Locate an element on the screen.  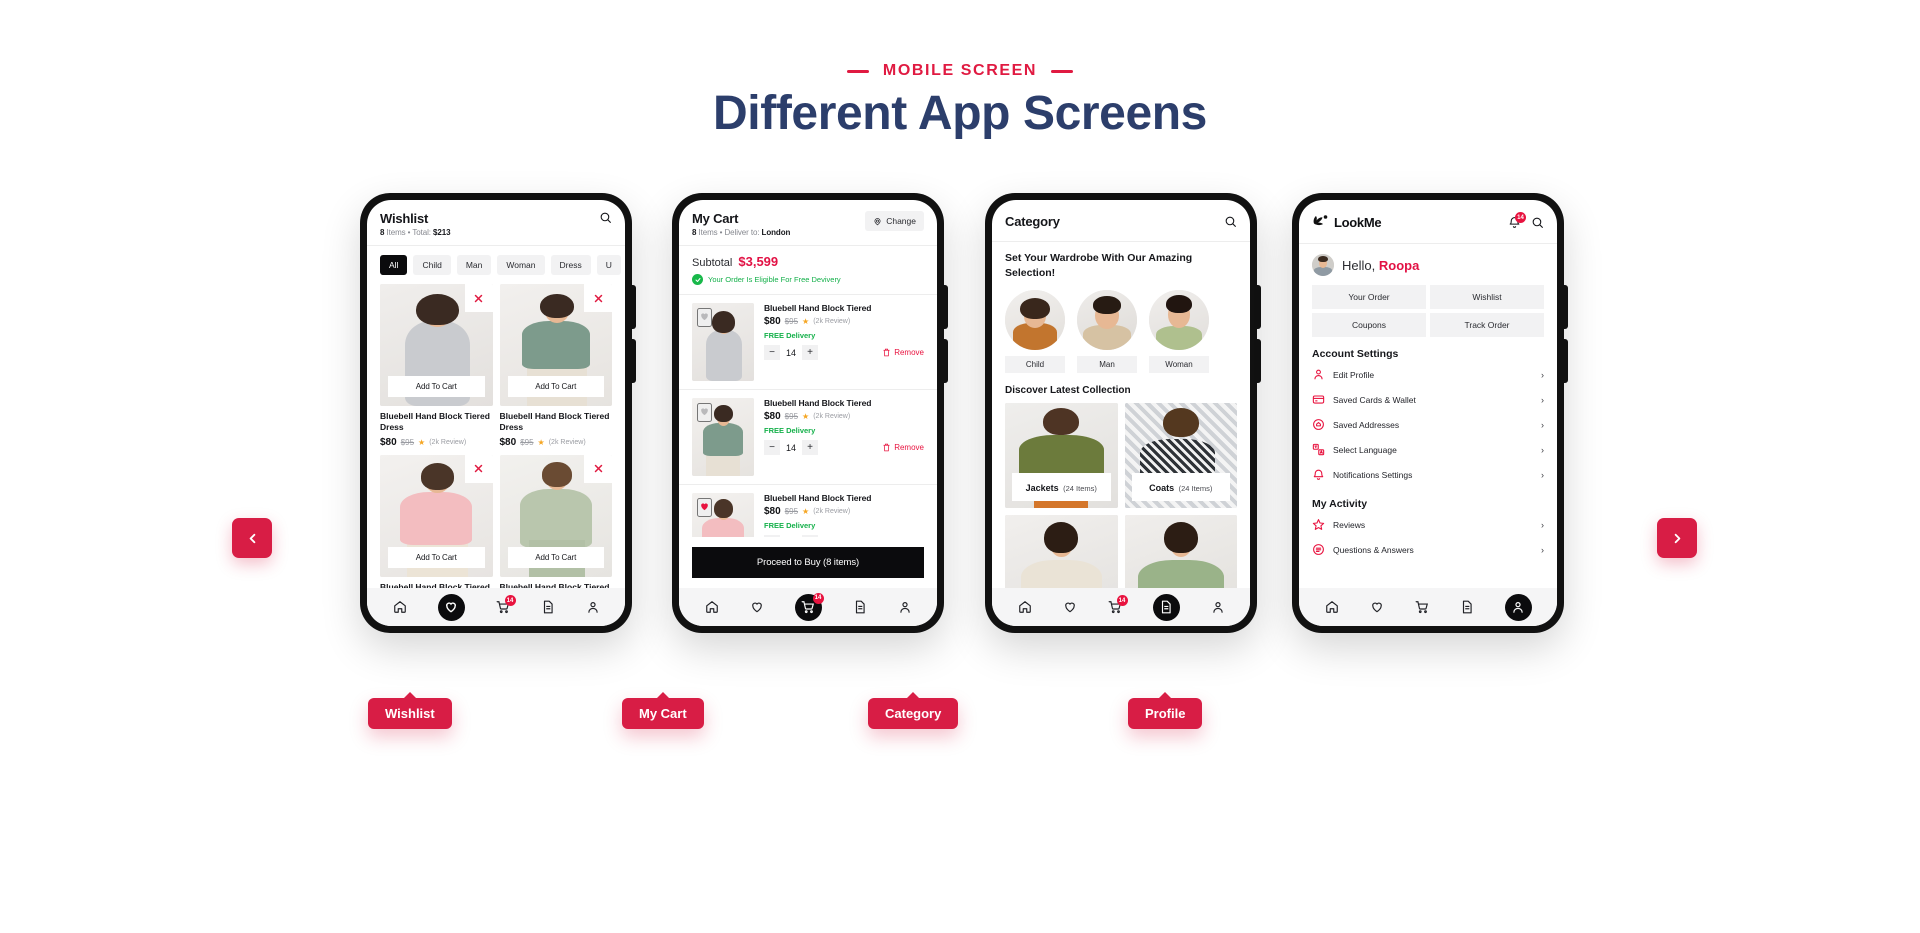
app-brand: LookMe is located at coordinates (1347, 222).